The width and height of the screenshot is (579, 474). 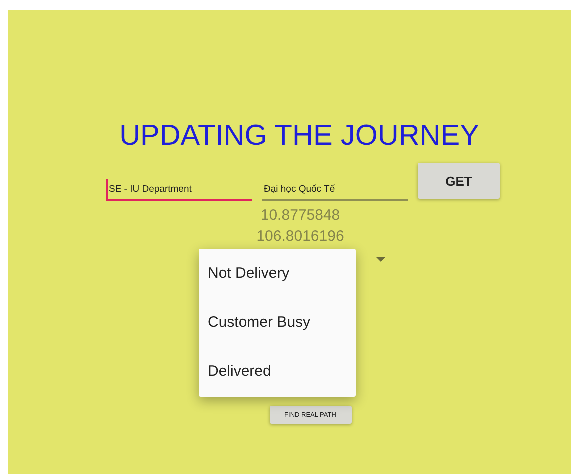 What do you see at coordinates (259, 322) in the screenshot?
I see `menu-item: Customer Busy` at bounding box center [259, 322].